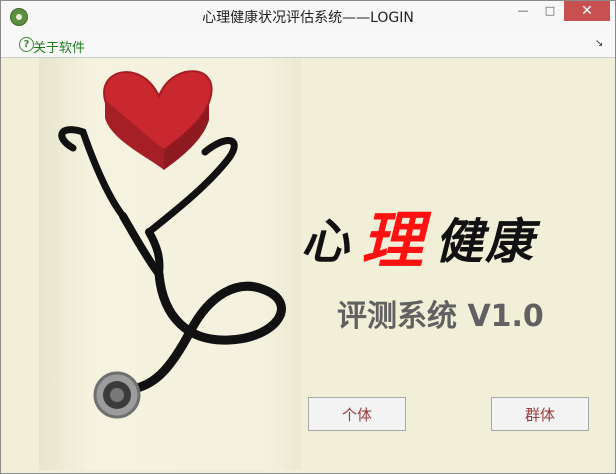  I want to click on app-heading: 心理健康, so click(418, 231).